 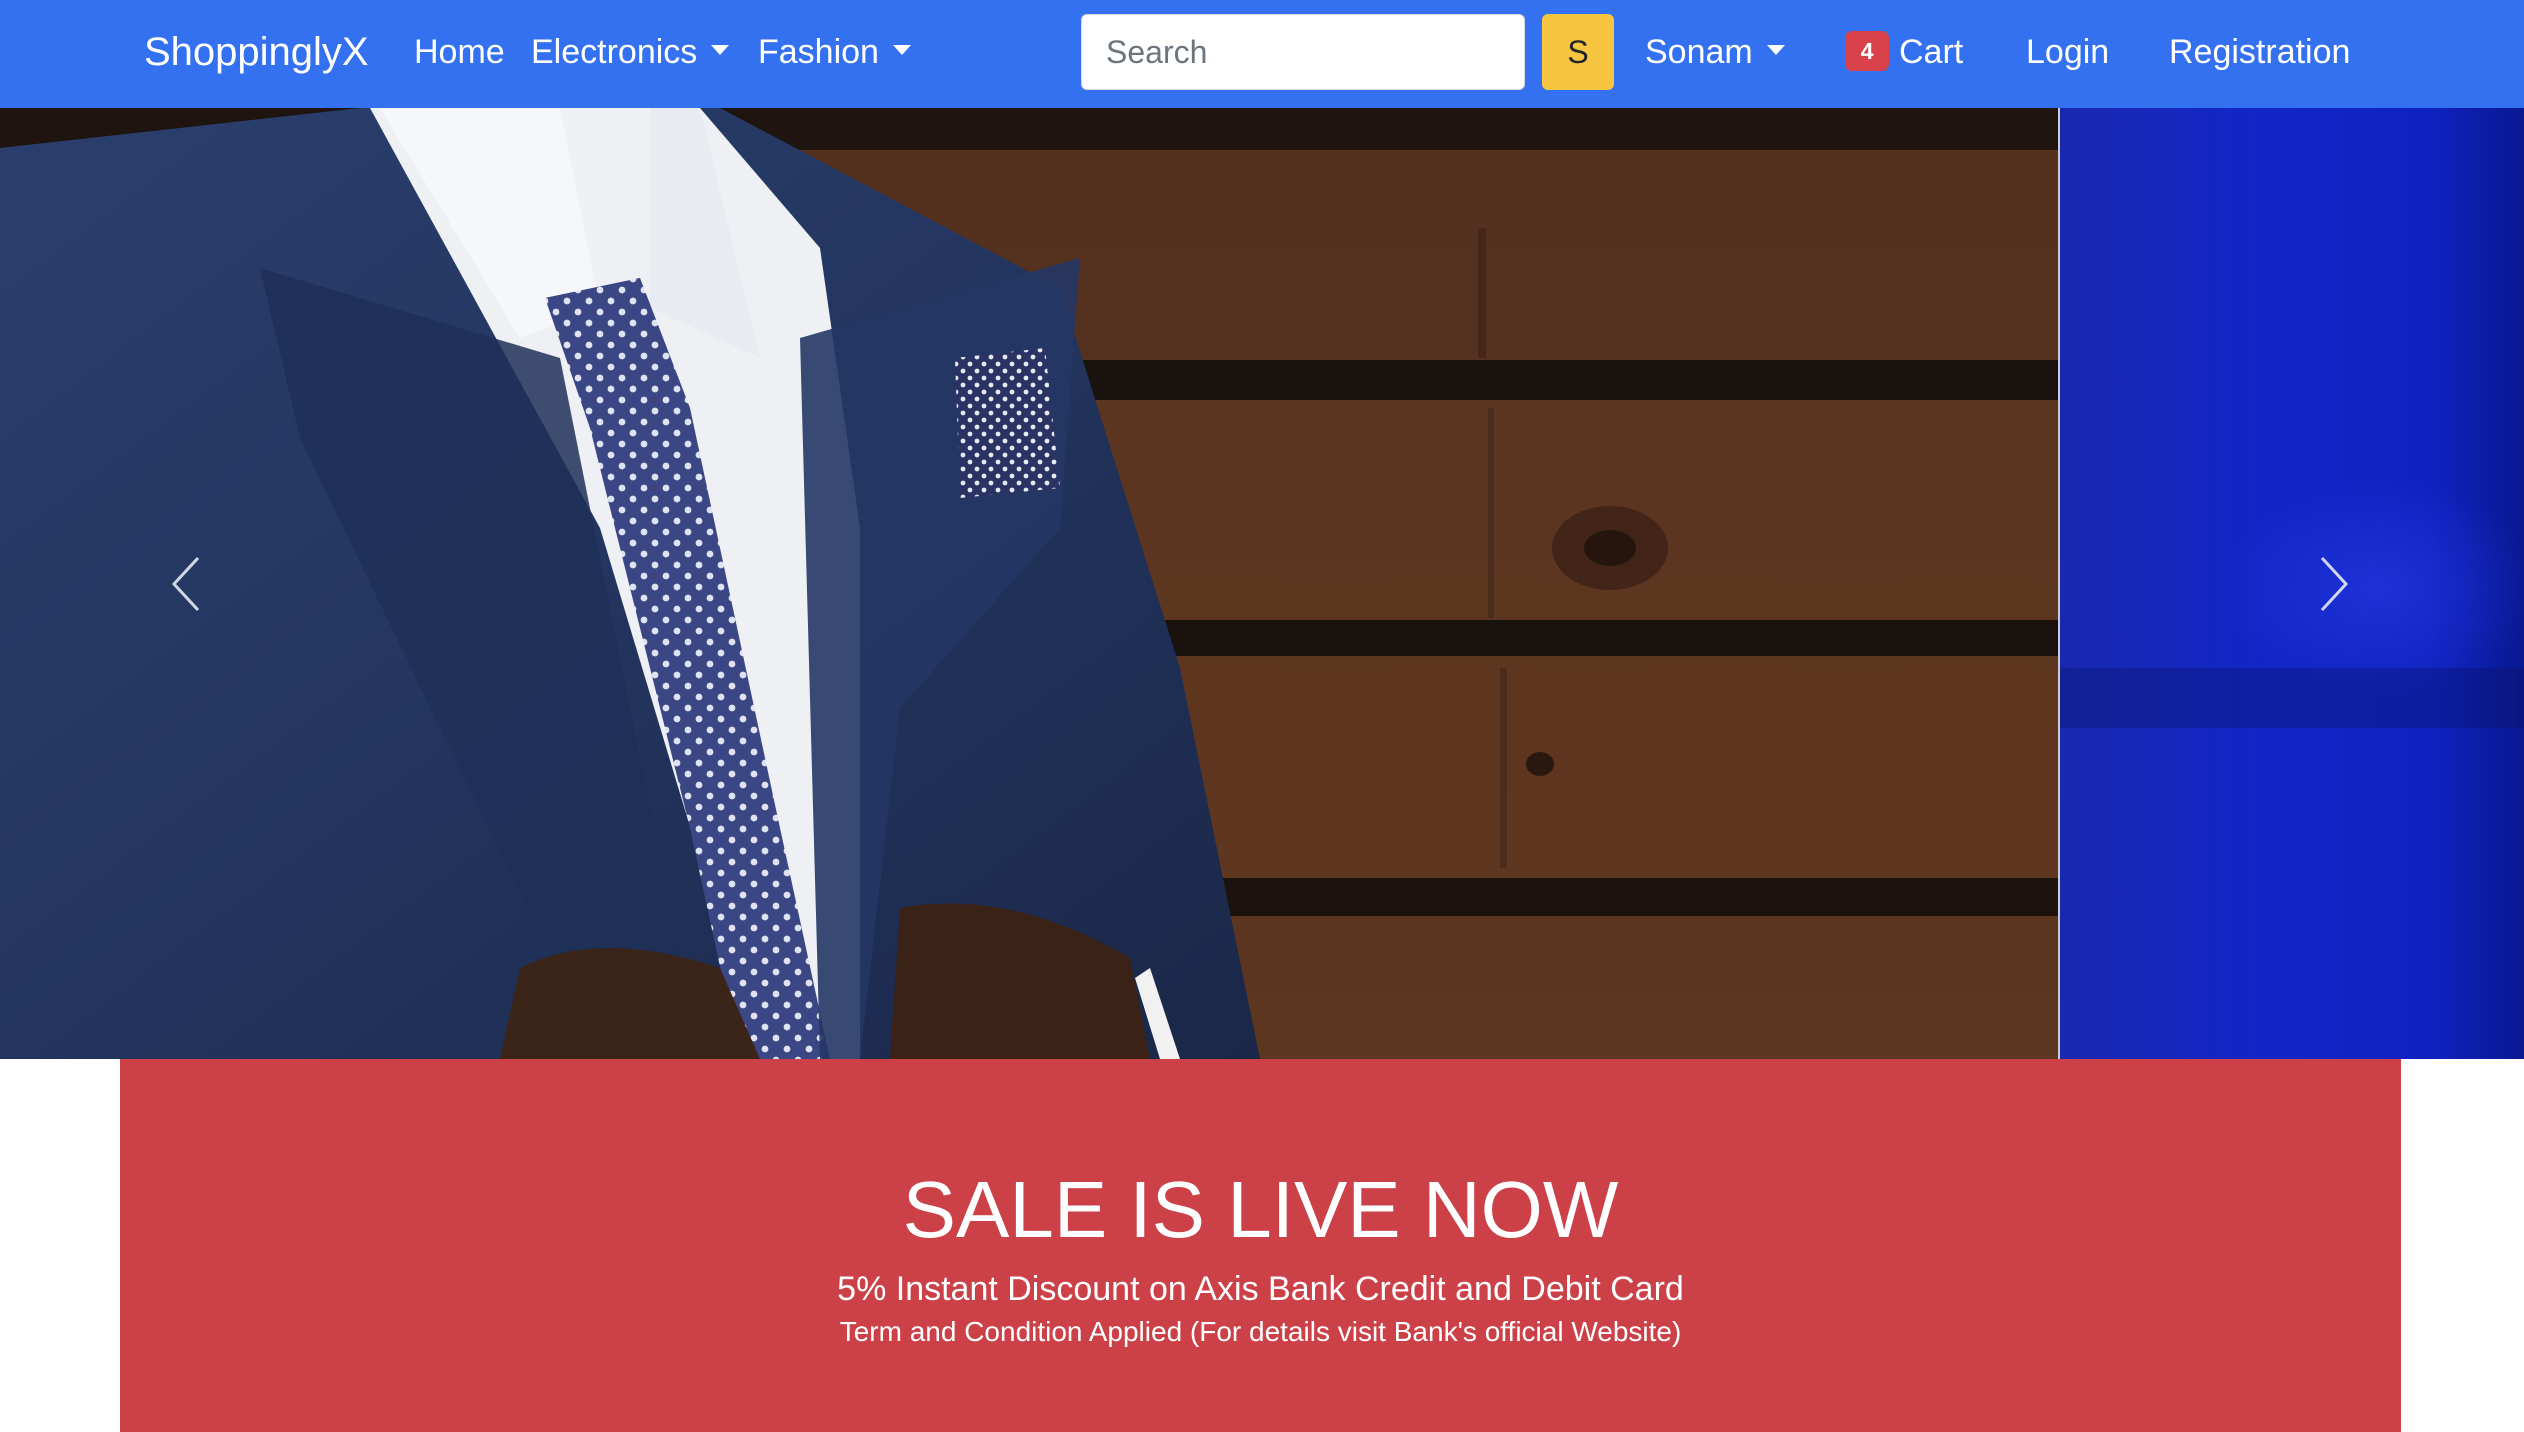 I want to click on carousel-prev-button, so click(x=186, y=583).